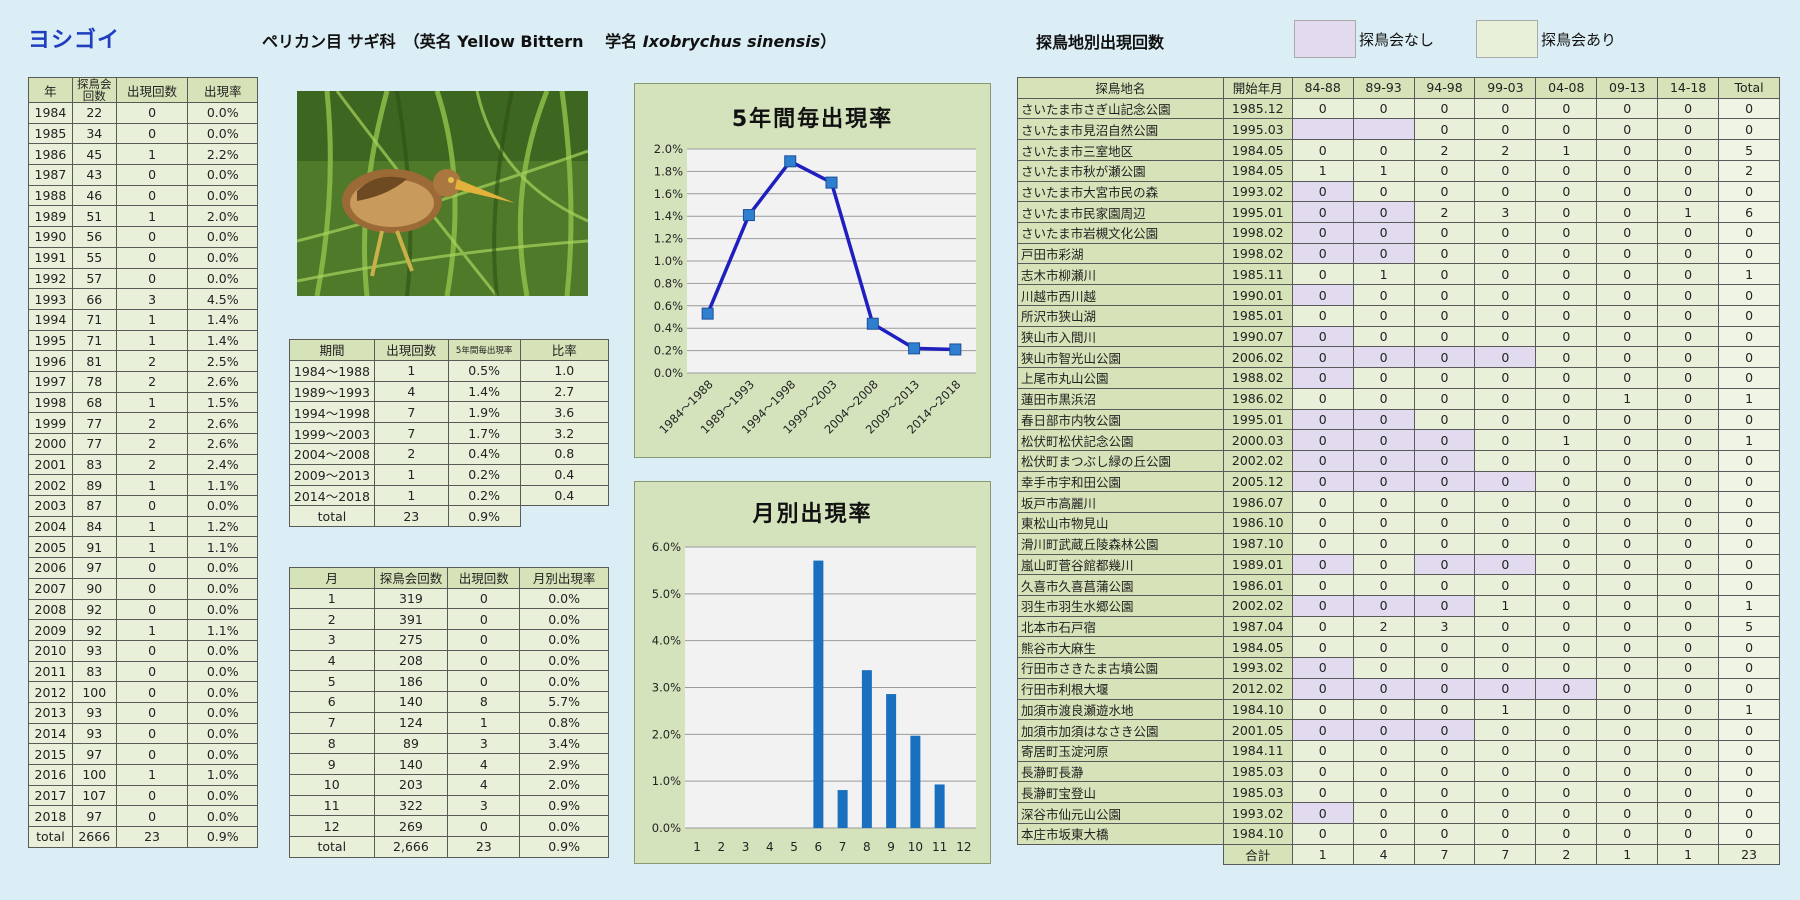 The image size is (1800, 900). What do you see at coordinates (411, 640) in the screenshot?
I see `surveys-cell: 275` at bounding box center [411, 640].